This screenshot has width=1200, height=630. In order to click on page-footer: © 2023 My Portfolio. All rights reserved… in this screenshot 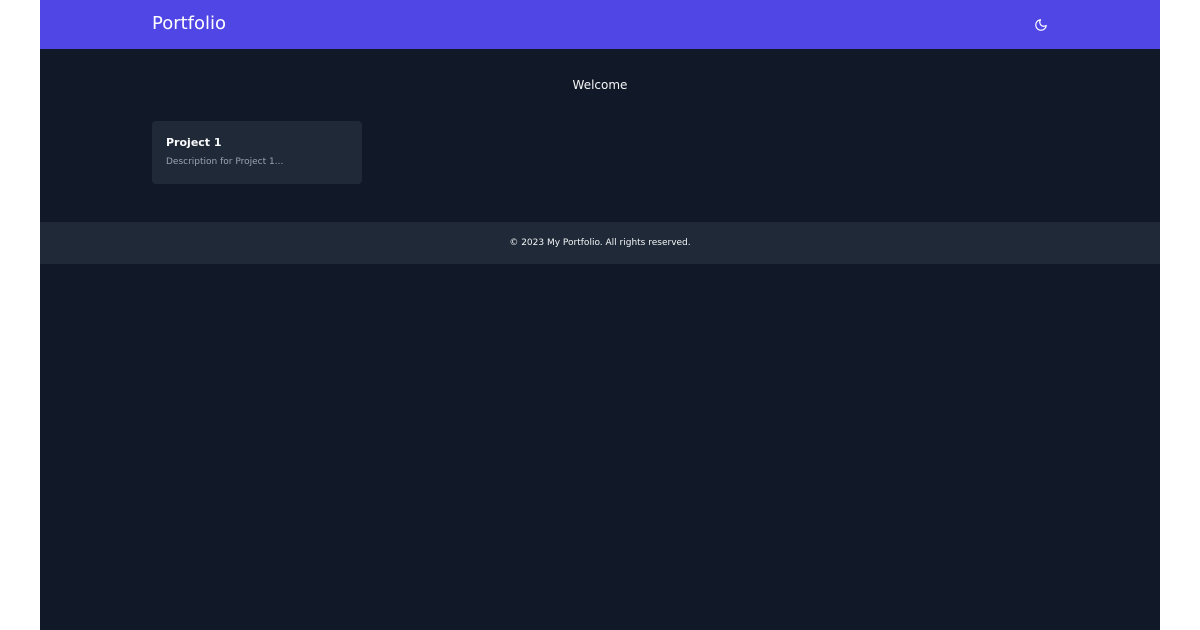, I will do `click(600, 243)`.